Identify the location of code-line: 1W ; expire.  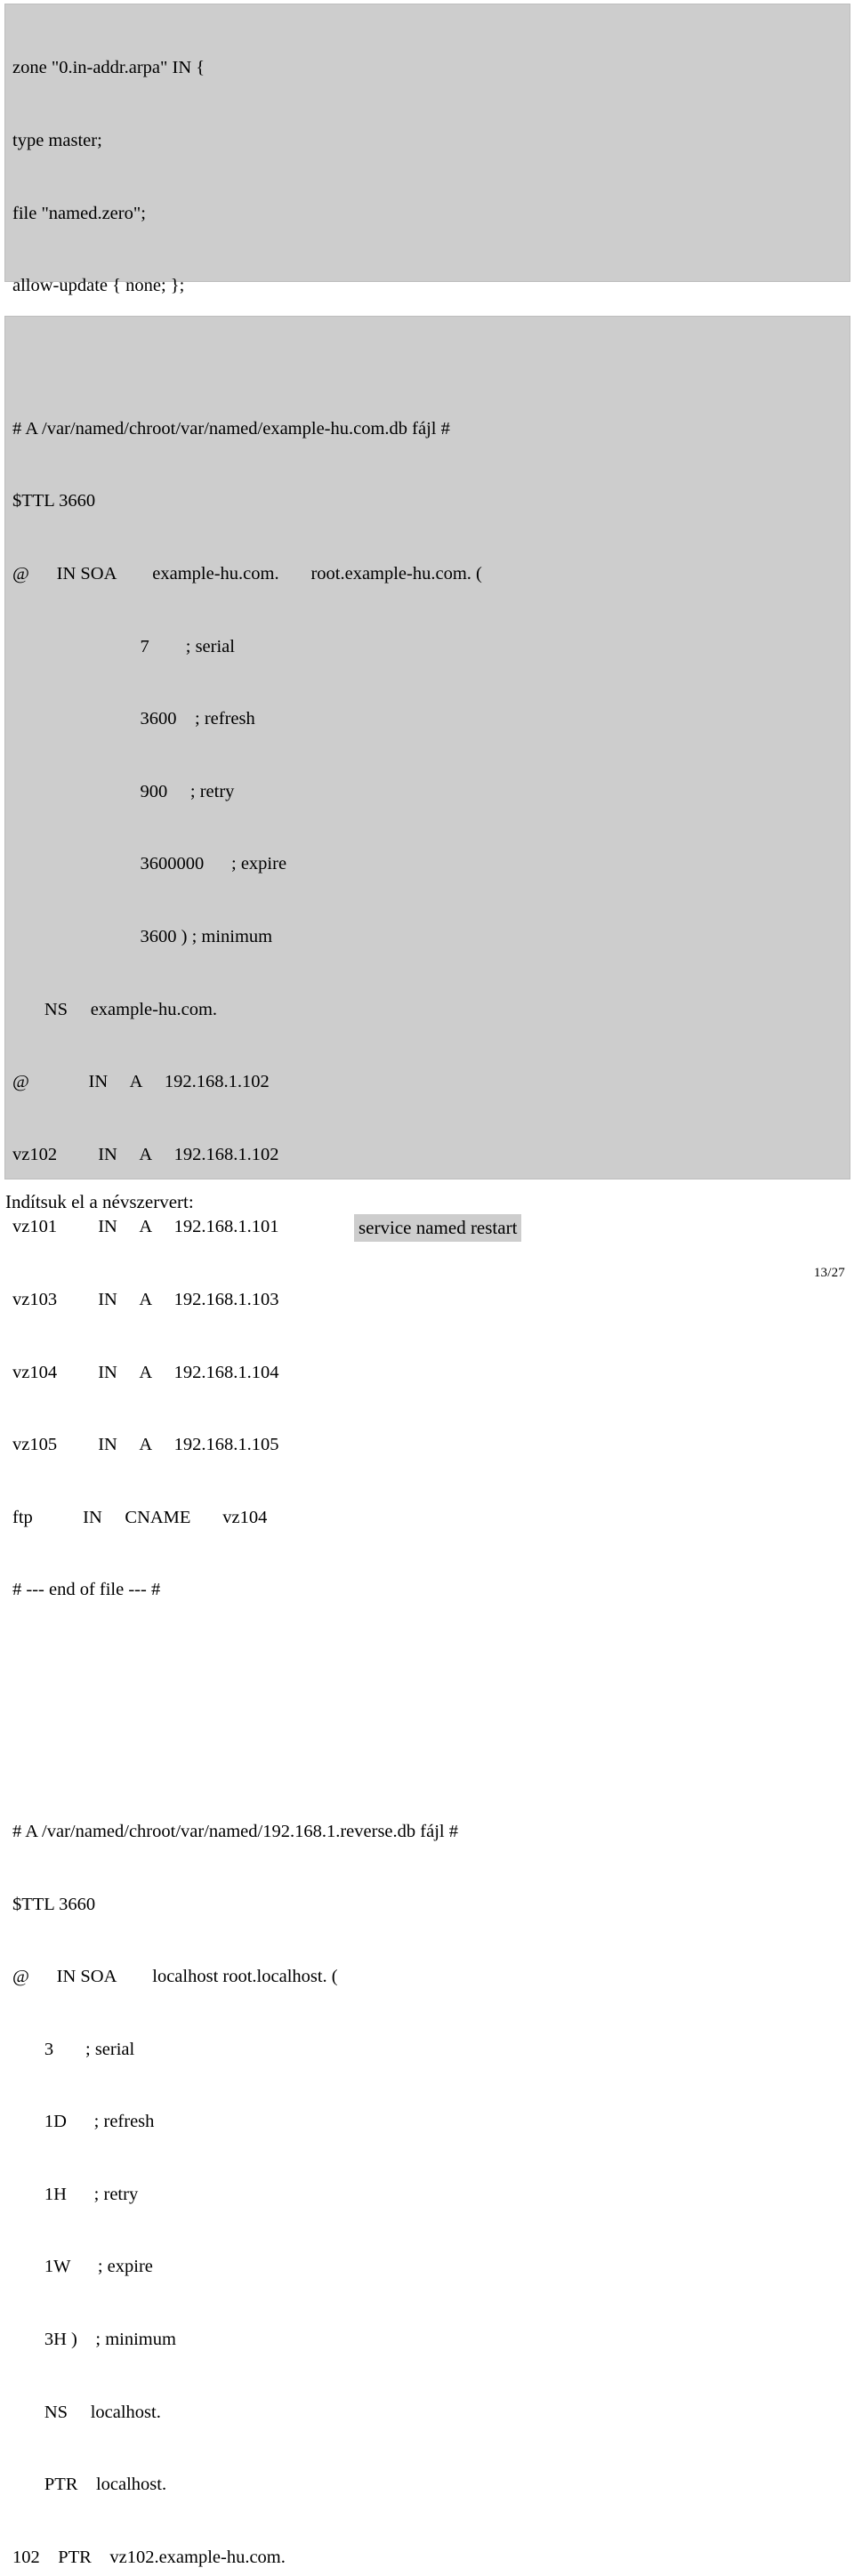
(82, 2267).